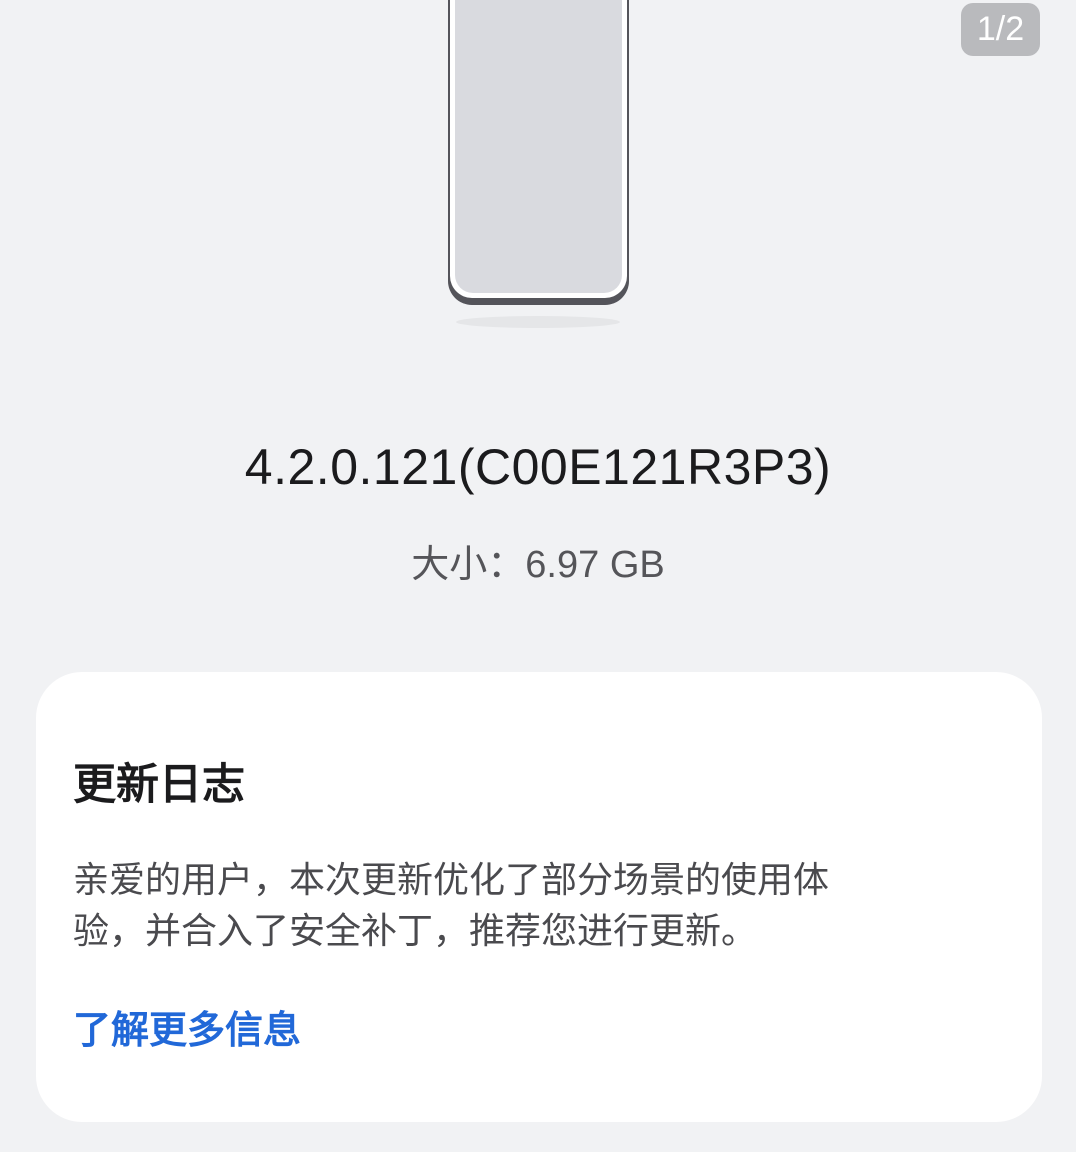 The height and width of the screenshot is (1152, 1076). What do you see at coordinates (415, 931) in the screenshot?
I see `changelog-body-line: 验，并合入了安全补丁，推荐您进行更新。` at bounding box center [415, 931].